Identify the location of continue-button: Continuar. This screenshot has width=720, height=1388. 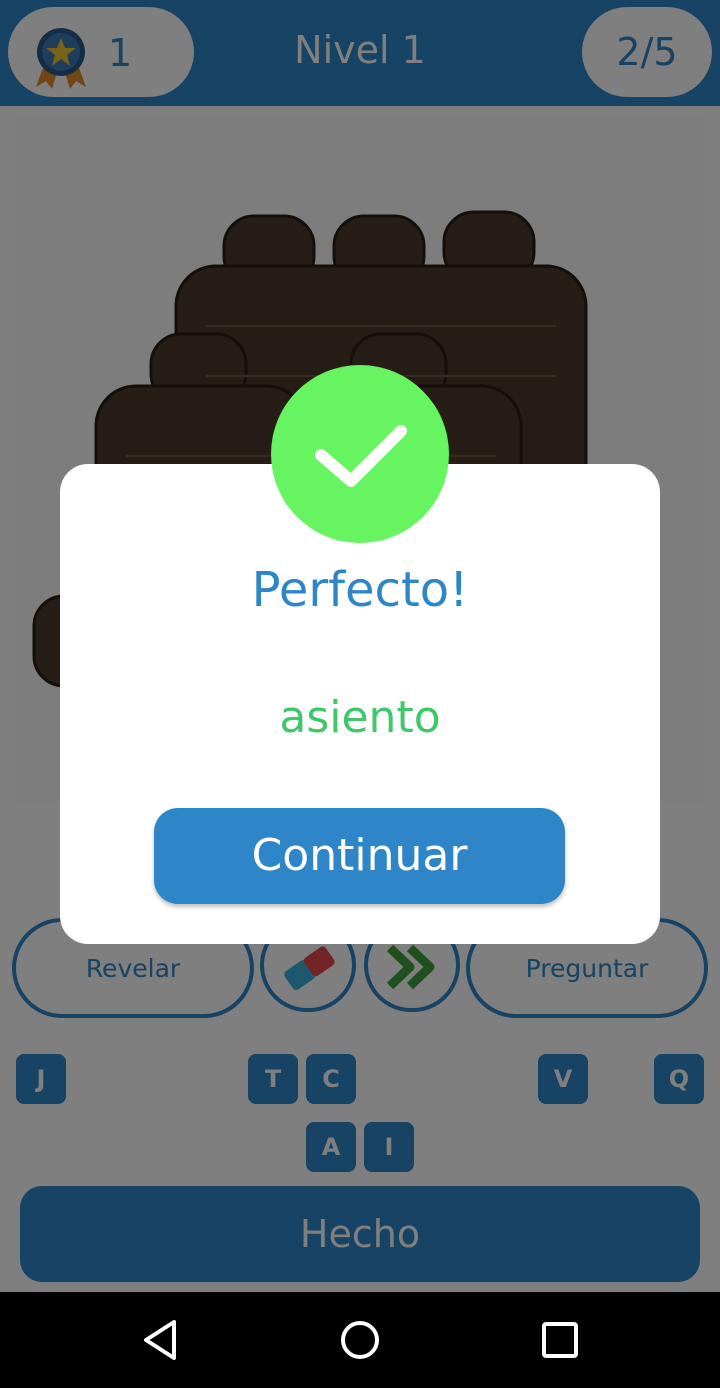
(359, 856).